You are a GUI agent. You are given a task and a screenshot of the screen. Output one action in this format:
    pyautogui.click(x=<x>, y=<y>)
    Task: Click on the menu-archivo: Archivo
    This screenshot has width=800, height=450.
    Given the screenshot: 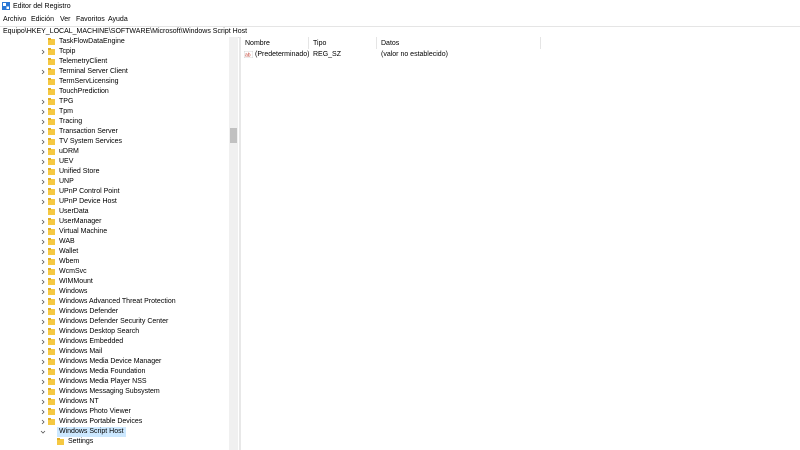 What is the action you would take?
    pyautogui.click(x=14, y=19)
    